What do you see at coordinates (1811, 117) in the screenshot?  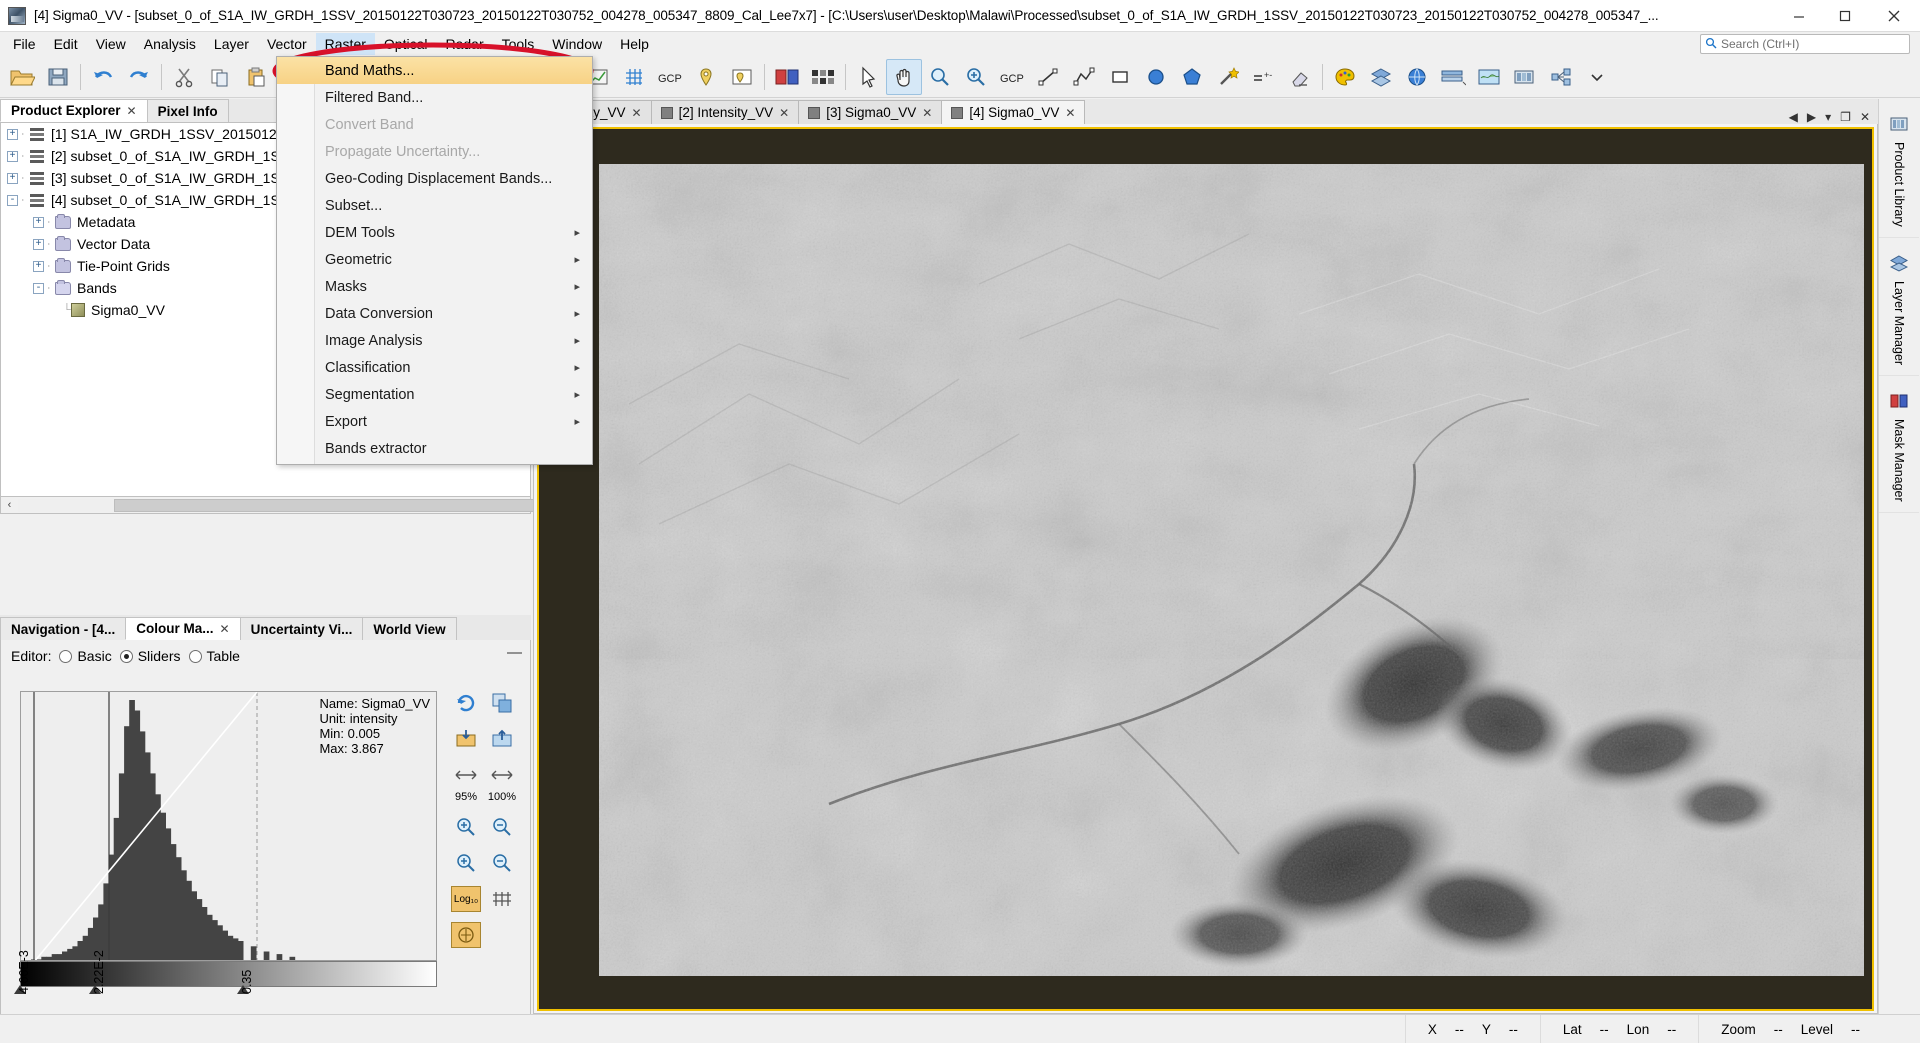 I see `scroll-tabs-right-icon: ▶` at bounding box center [1811, 117].